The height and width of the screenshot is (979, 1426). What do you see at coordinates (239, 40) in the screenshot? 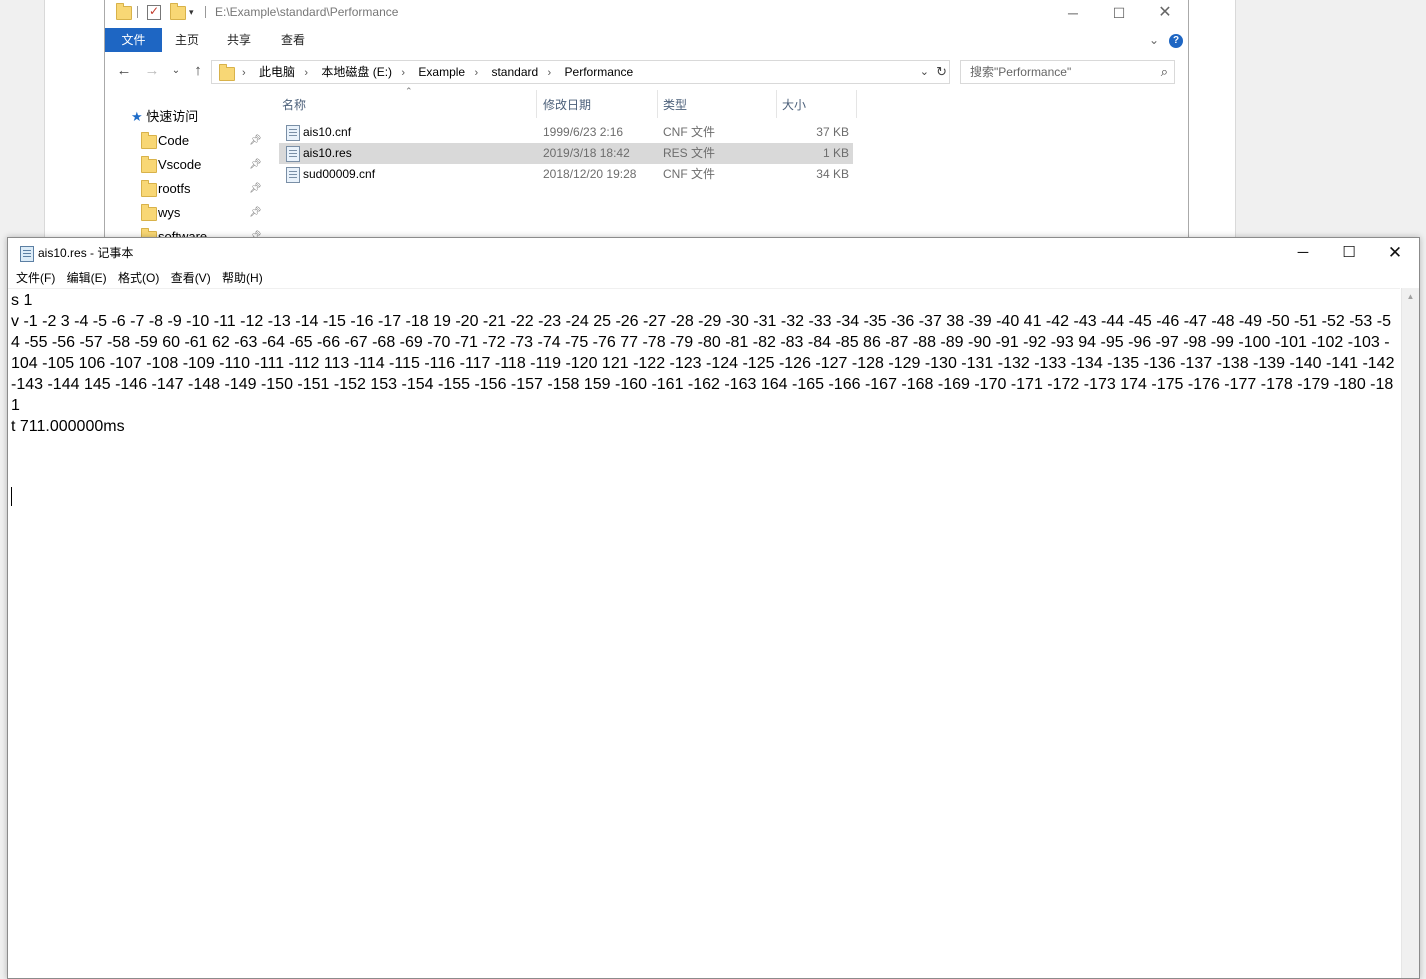
I see `tab-share: 共享` at bounding box center [239, 40].